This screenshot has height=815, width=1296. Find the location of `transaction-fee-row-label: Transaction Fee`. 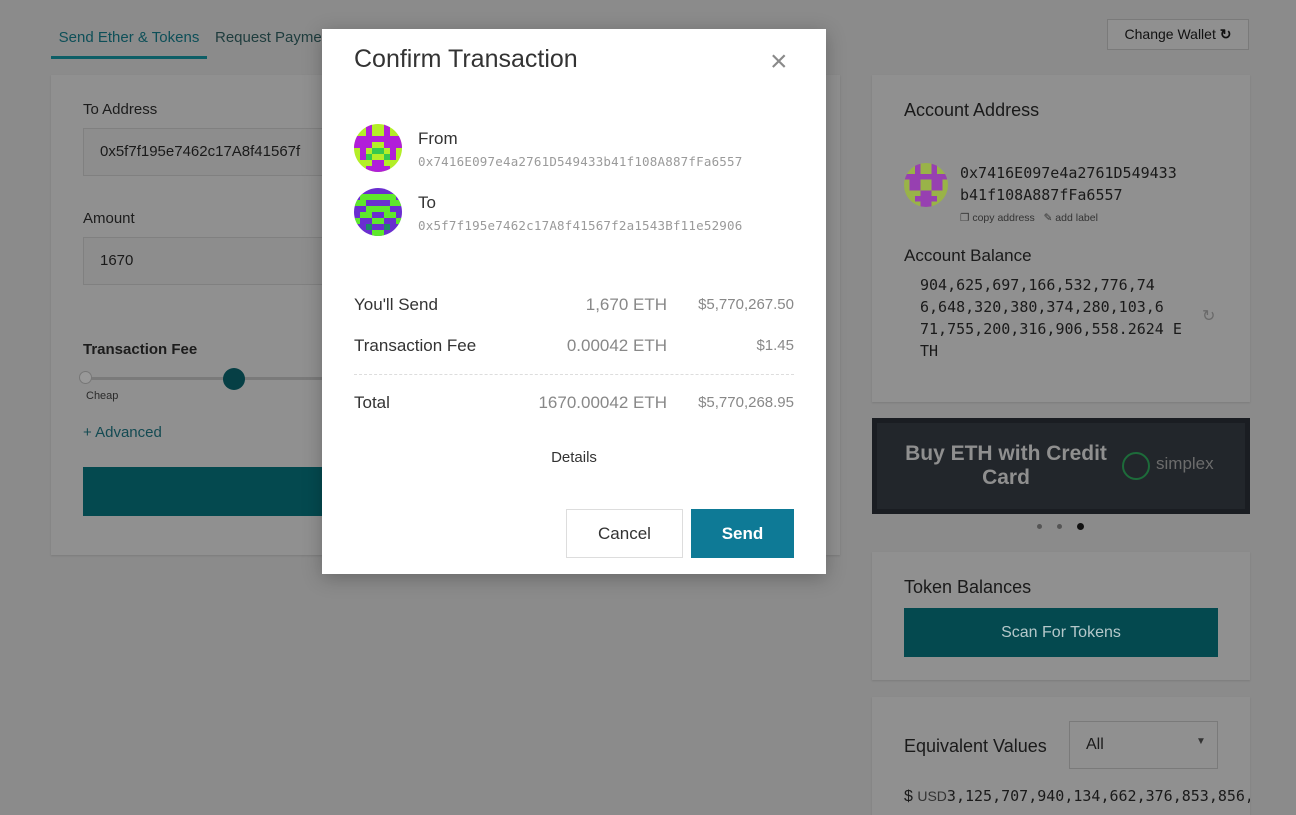

transaction-fee-row-label: Transaction Fee is located at coordinates (415, 345).